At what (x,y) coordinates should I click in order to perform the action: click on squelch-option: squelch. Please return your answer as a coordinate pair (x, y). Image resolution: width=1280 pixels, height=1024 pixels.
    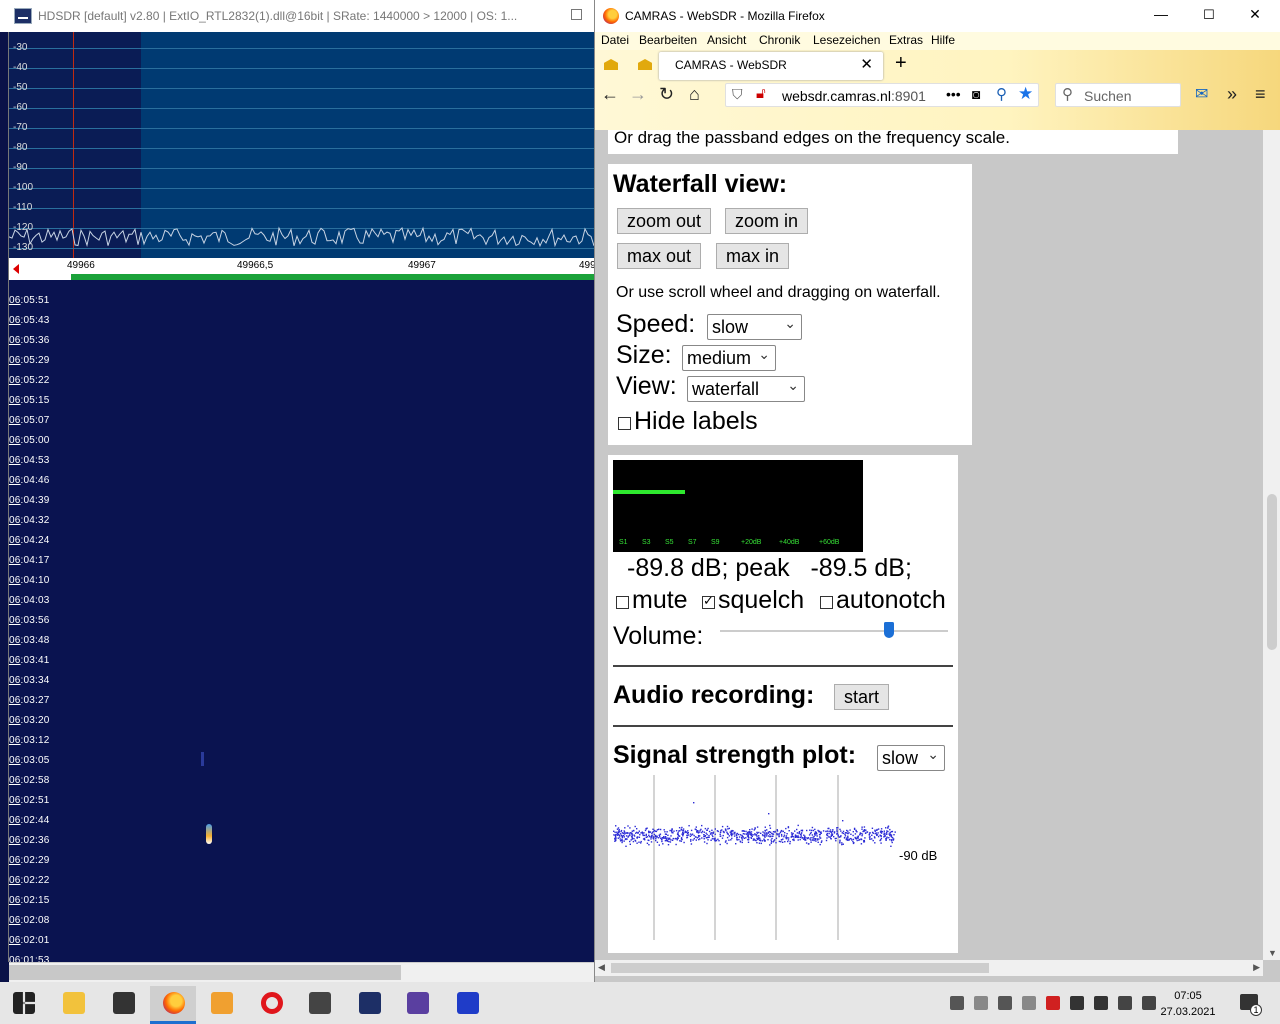
    Looking at the image, I should click on (753, 600).